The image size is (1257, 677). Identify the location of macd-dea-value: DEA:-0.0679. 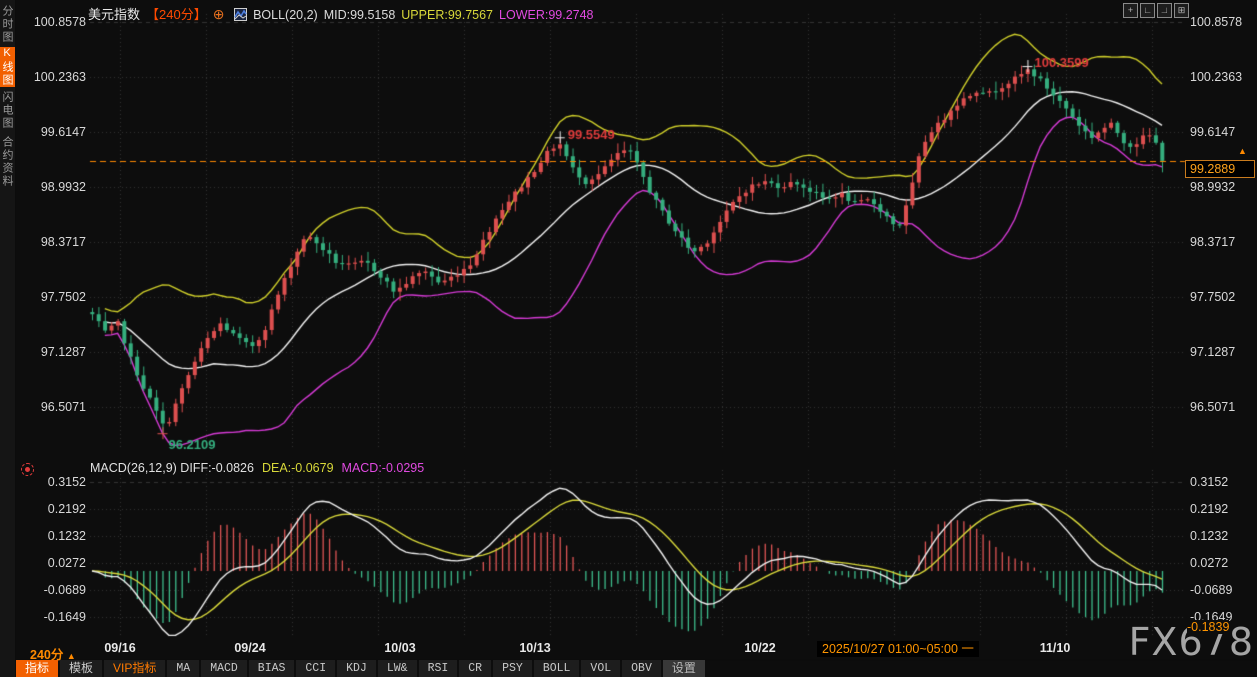
(297, 468).